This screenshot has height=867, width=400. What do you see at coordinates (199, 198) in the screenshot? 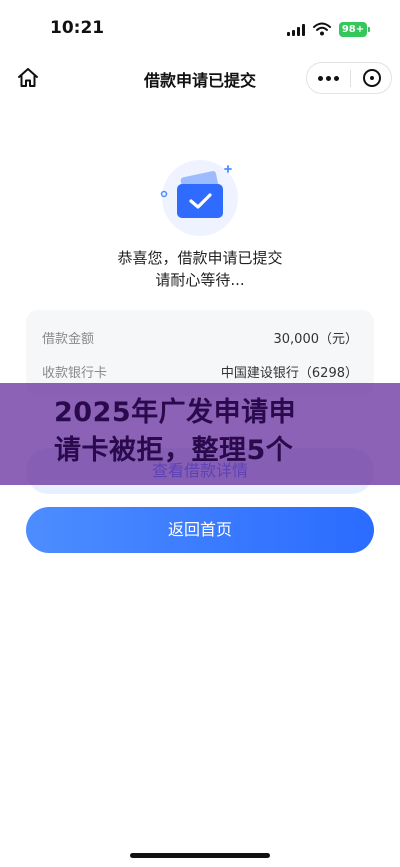
I see `card-check-icon` at bounding box center [199, 198].